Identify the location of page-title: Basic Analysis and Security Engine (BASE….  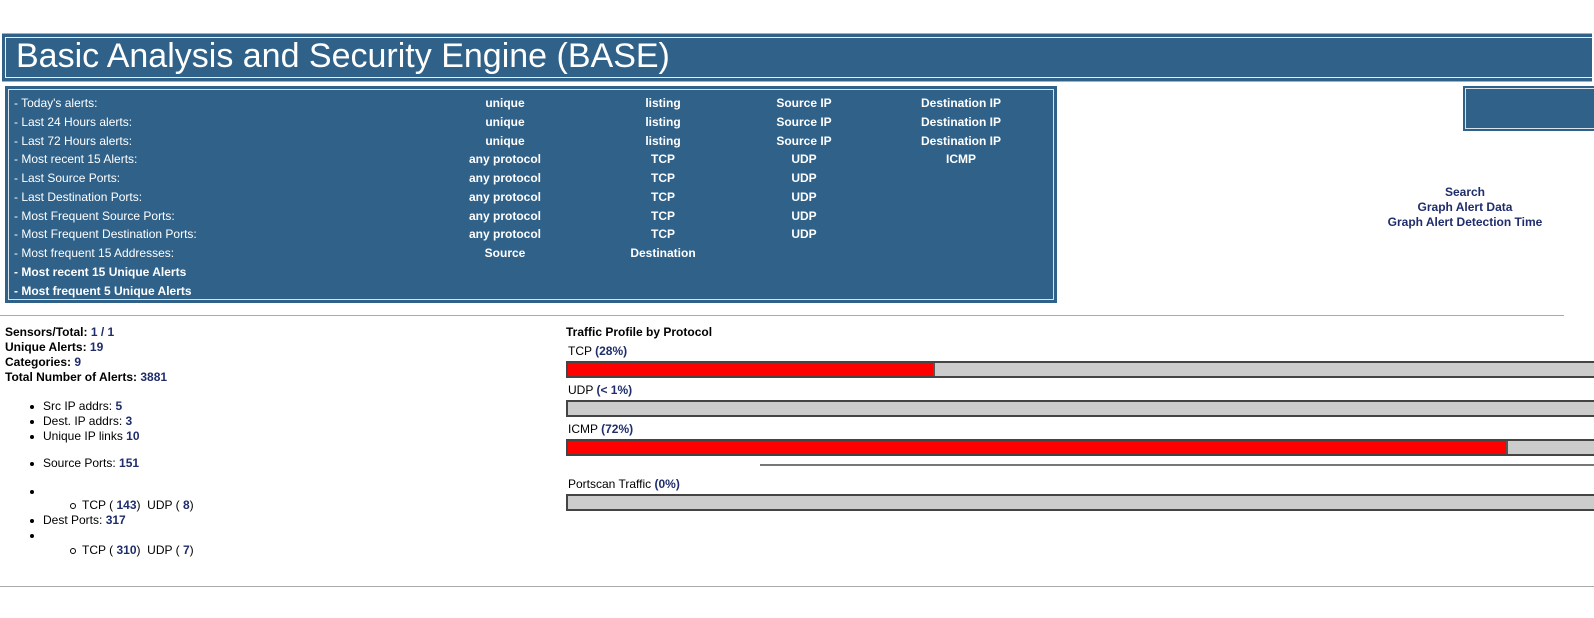
(343, 56).